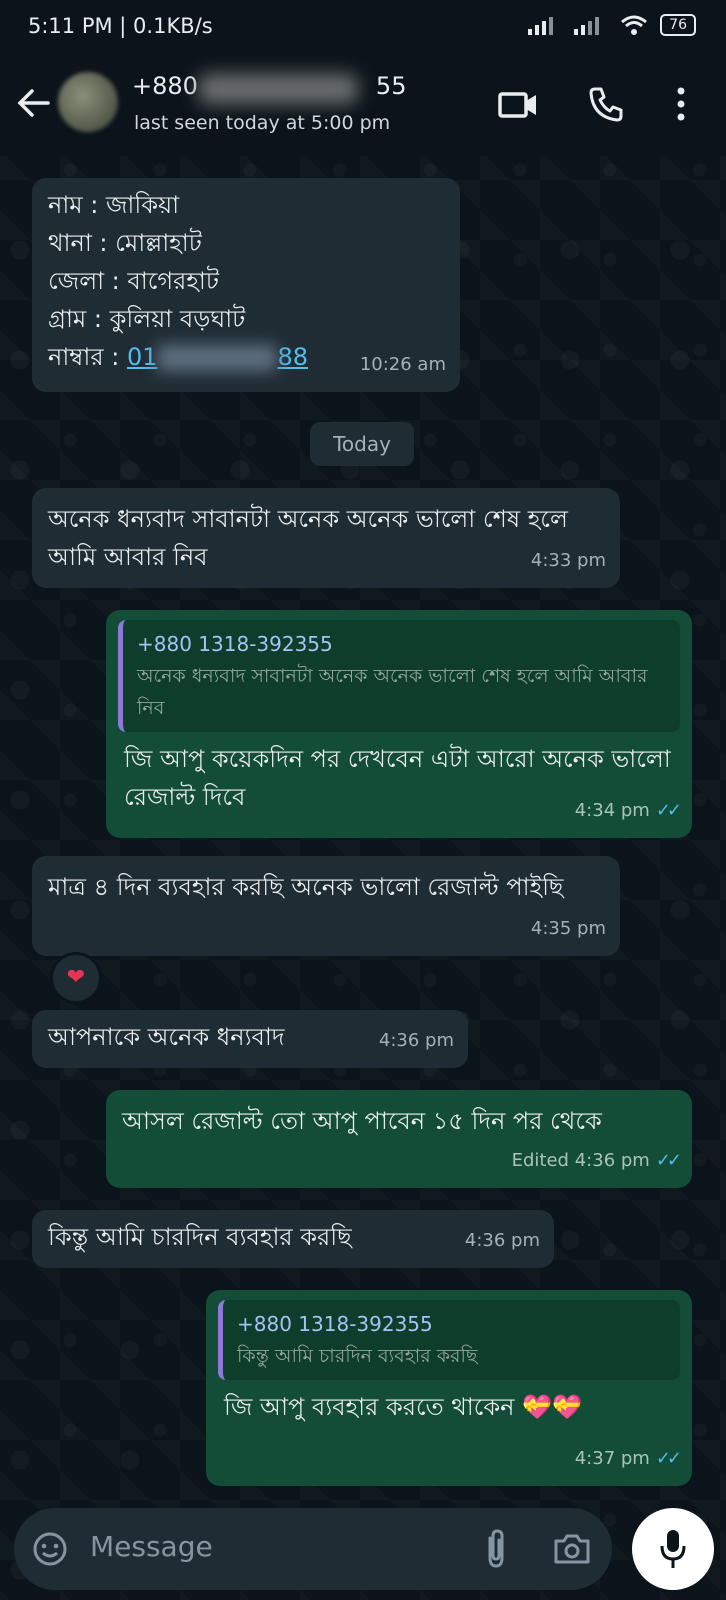 The width and height of the screenshot is (726, 1600). I want to click on emoji-sticker-icon, so click(50, 1549).